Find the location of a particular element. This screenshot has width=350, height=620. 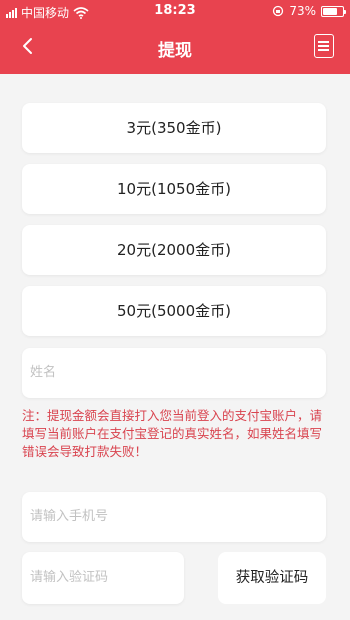

verification-code-input: 请输入验证码 is located at coordinates (103, 578).